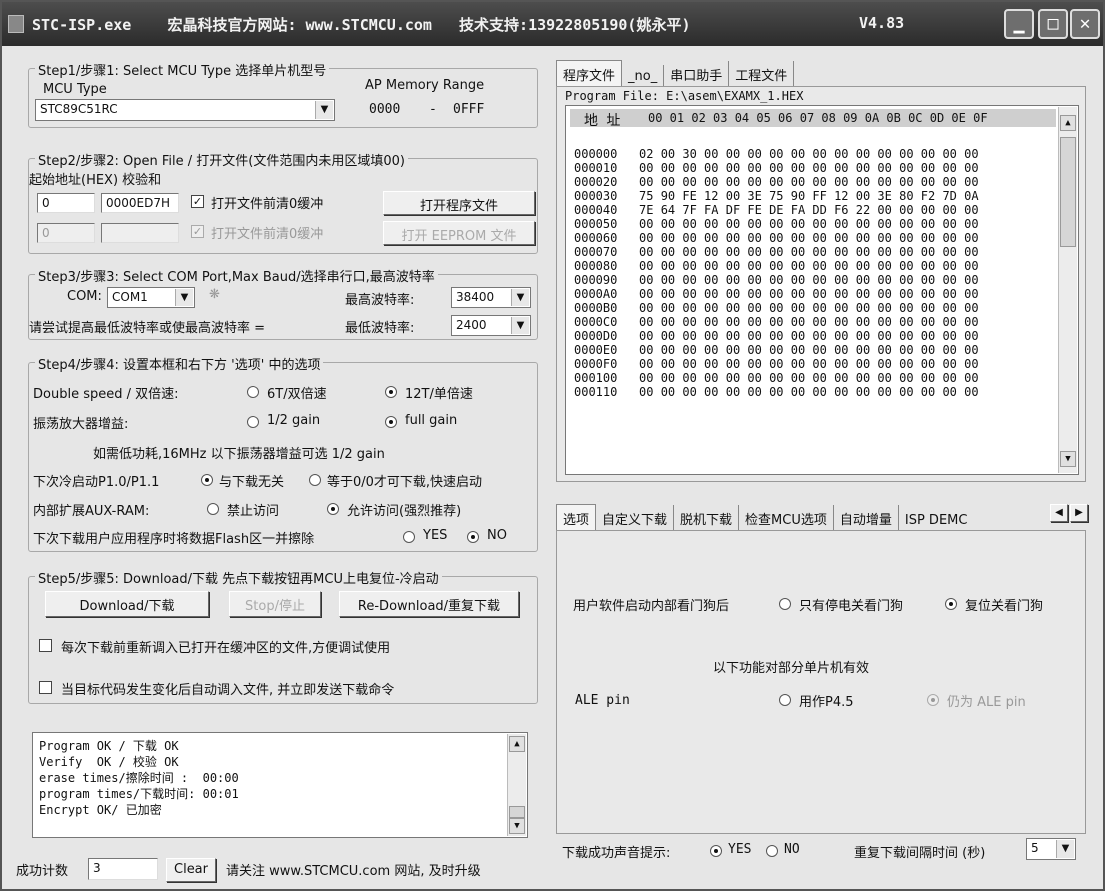  What do you see at coordinates (1067, 290) in the screenshot?
I see `hex-scrollbar: ▲ ▼` at bounding box center [1067, 290].